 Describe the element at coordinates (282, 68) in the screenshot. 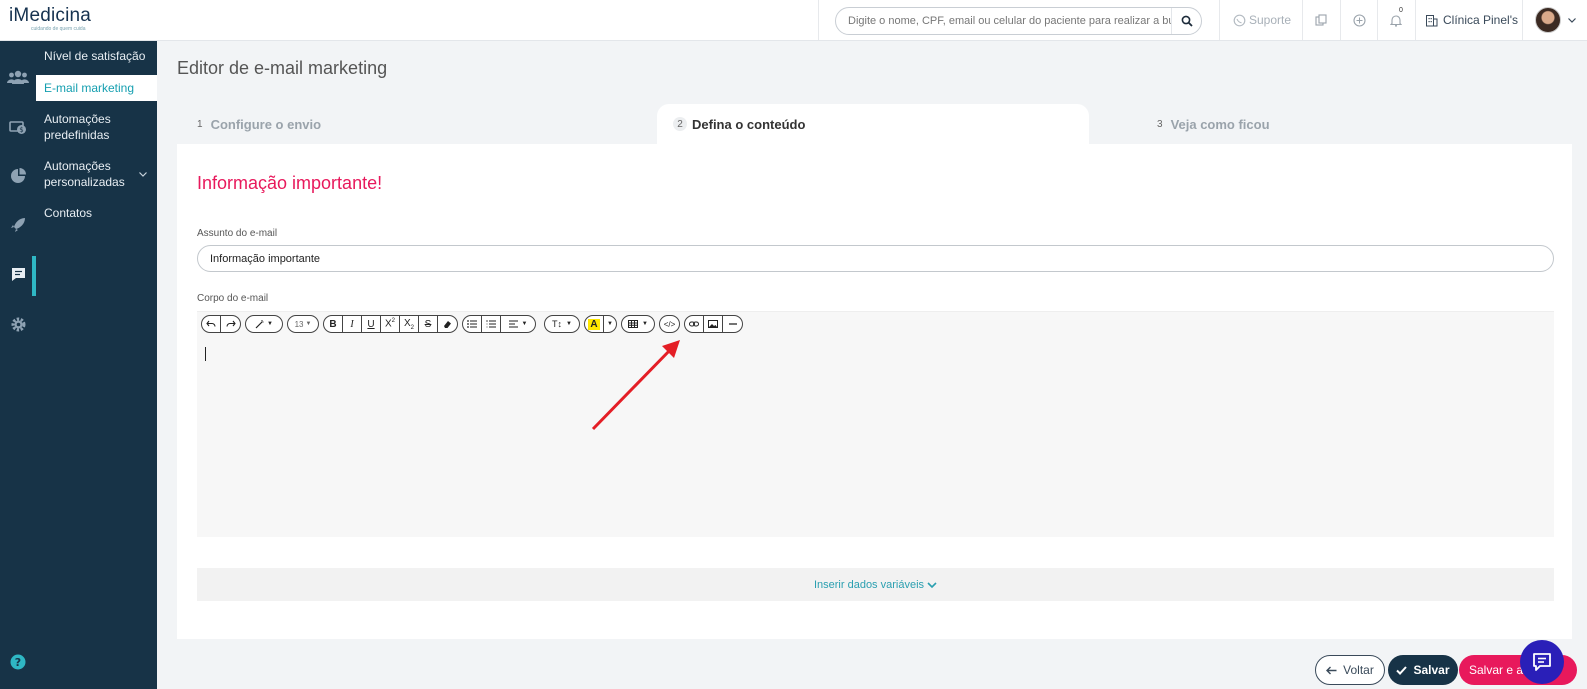

I see `page-title: Editor de e-mail marketing` at that location.